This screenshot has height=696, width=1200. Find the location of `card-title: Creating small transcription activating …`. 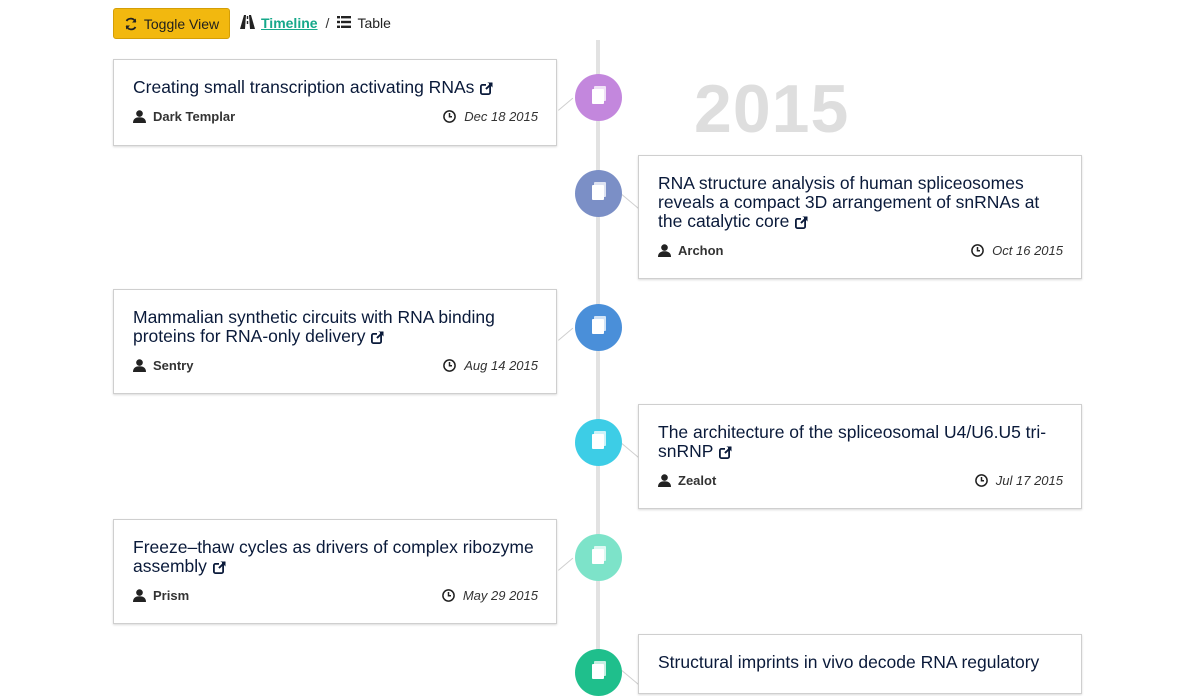

card-title: Creating small transcription activating … is located at coordinates (335, 88).